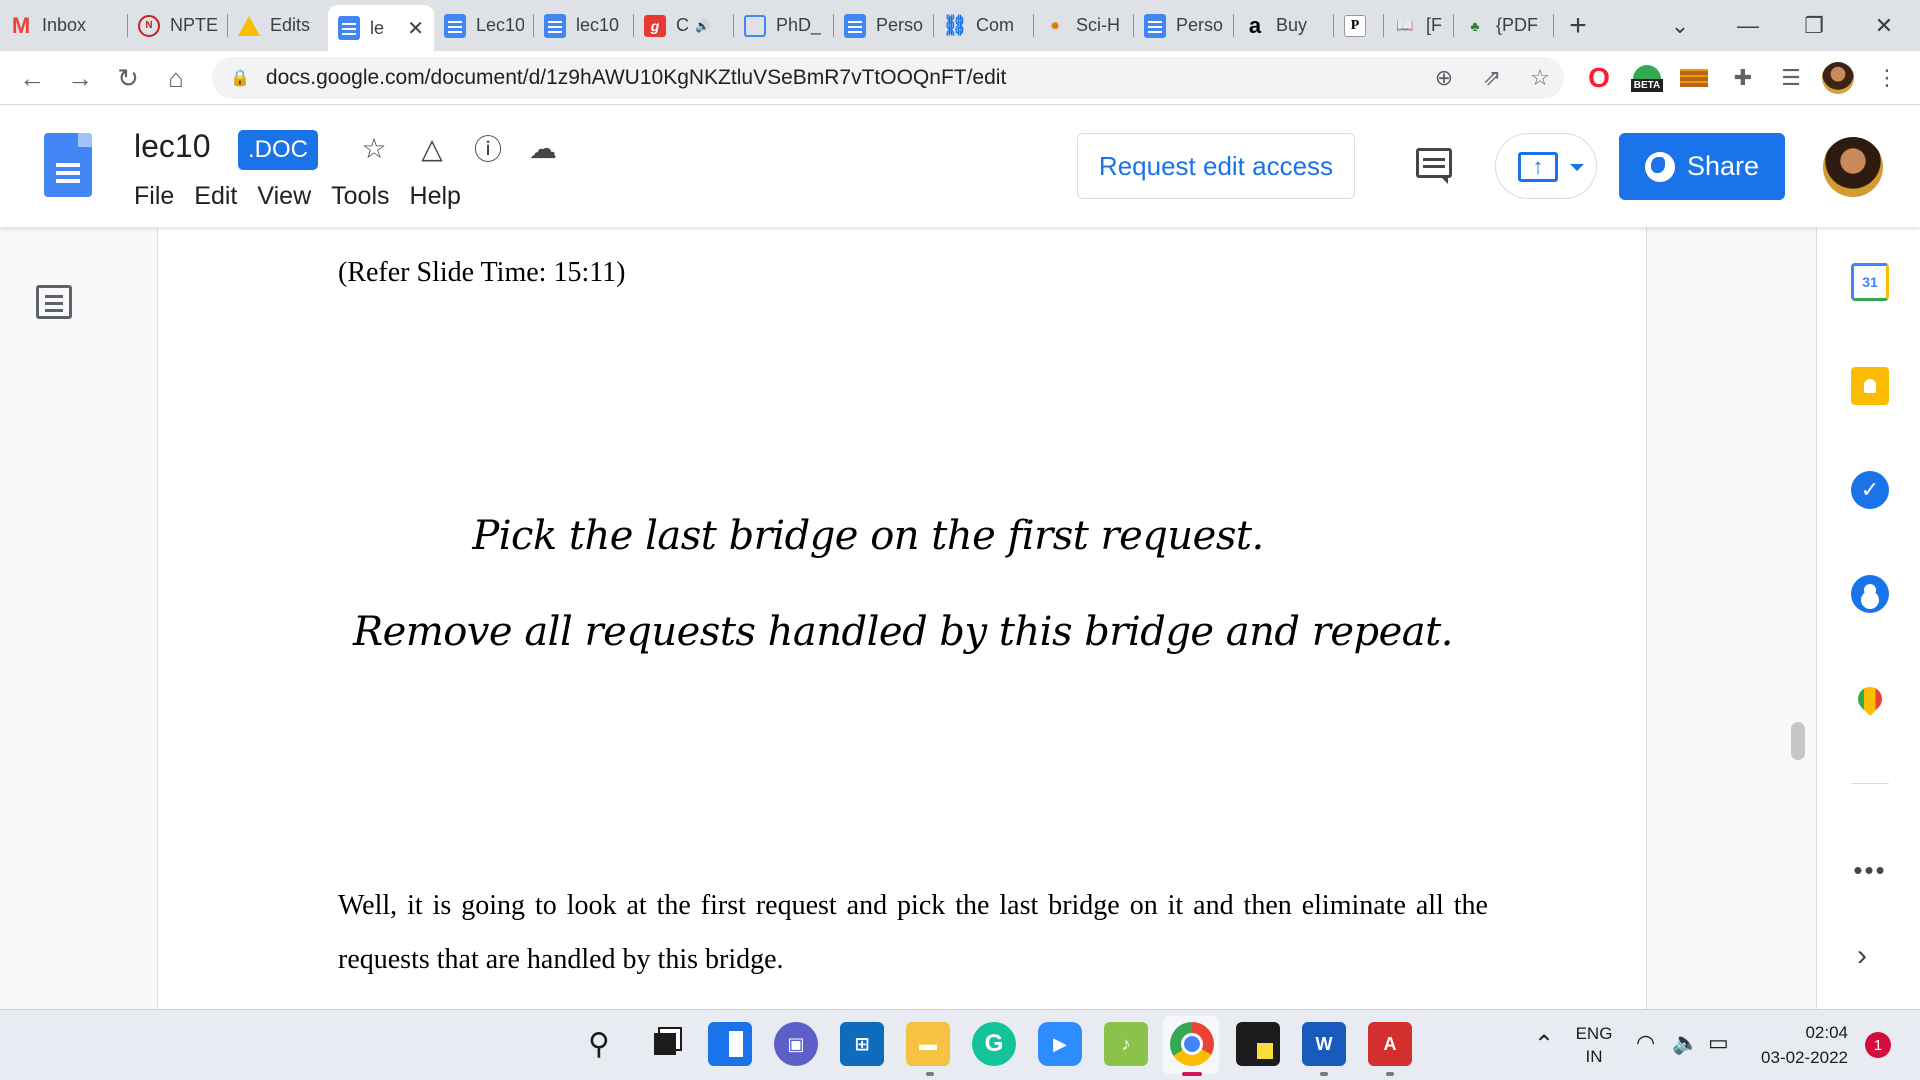  I want to click on tab-title: Sci-H, so click(1098, 25).